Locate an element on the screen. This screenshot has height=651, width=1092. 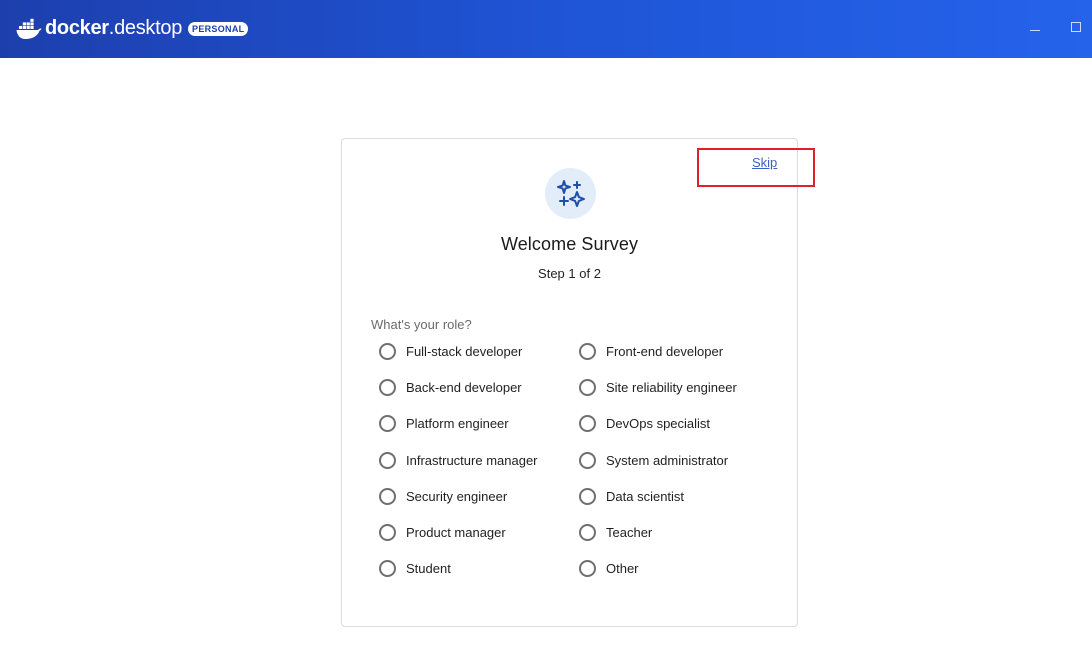
role-option-other: Other is located at coordinates (609, 568).